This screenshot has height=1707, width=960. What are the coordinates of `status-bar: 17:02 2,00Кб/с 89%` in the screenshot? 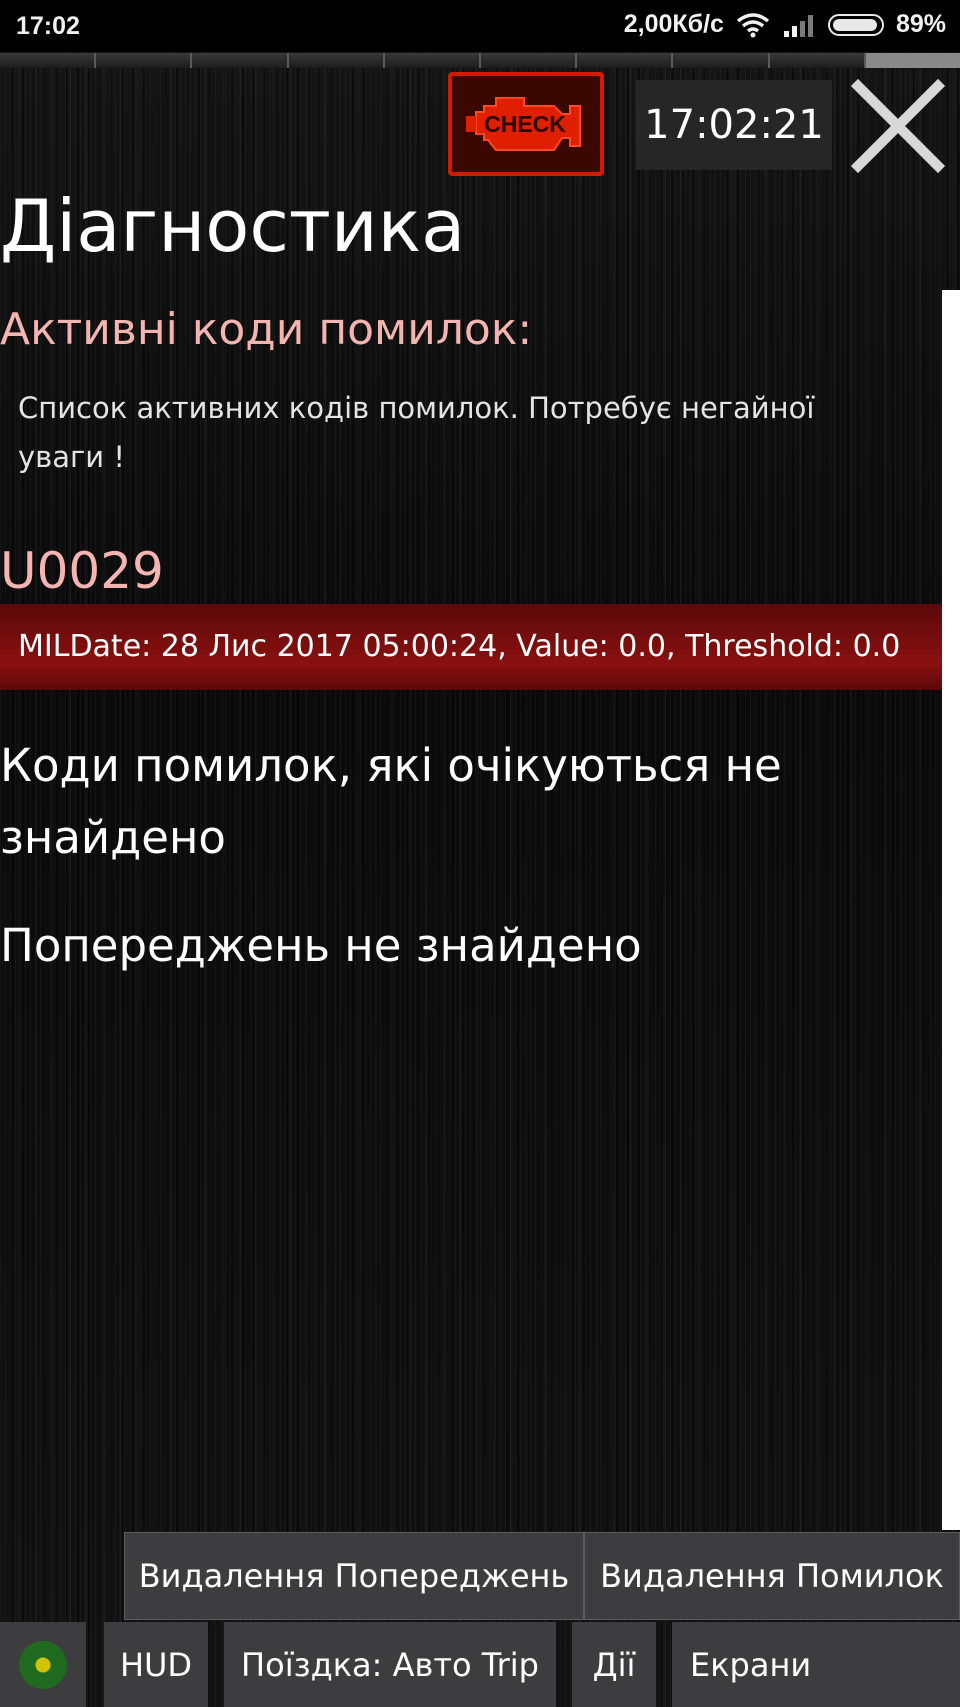 It's located at (480, 26).